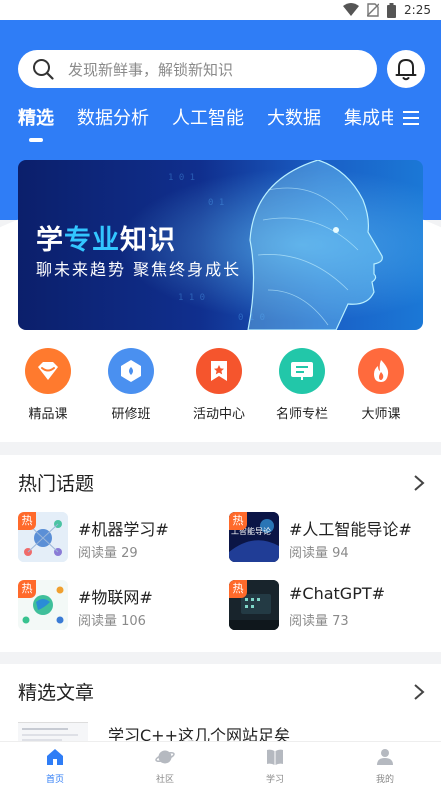  What do you see at coordinates (131, 414) in the screenshot?
I see `quick-entry-label: 研修班` at bounding box center [131, 414].